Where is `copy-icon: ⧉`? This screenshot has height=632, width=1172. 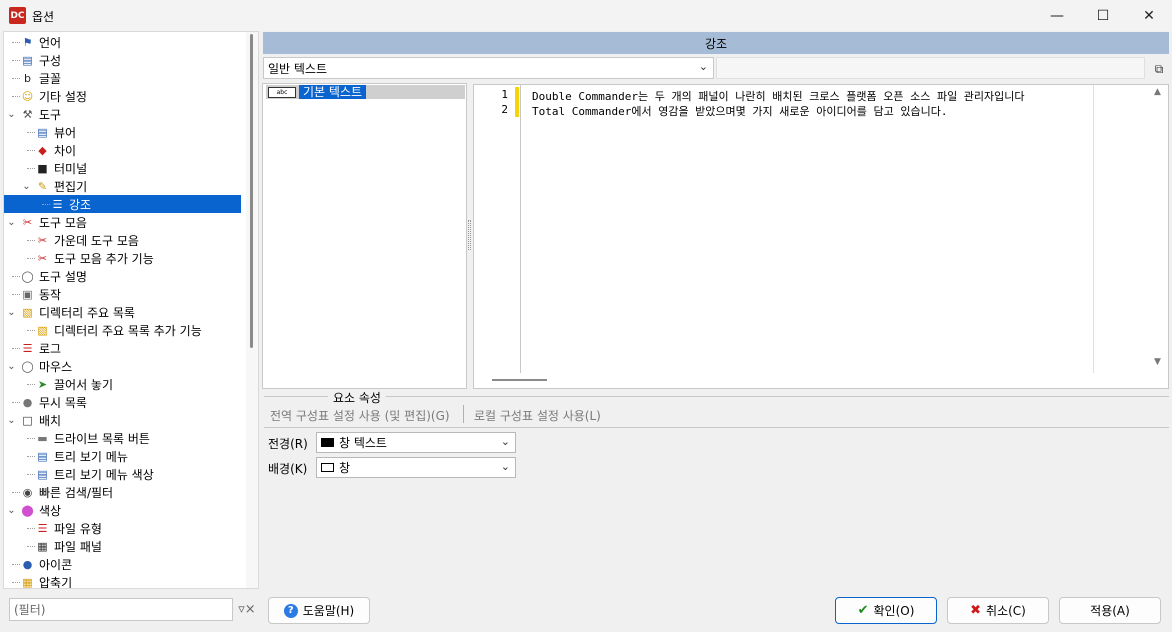
copy-icon: ⧉ is located at coordinates (1159, 69).